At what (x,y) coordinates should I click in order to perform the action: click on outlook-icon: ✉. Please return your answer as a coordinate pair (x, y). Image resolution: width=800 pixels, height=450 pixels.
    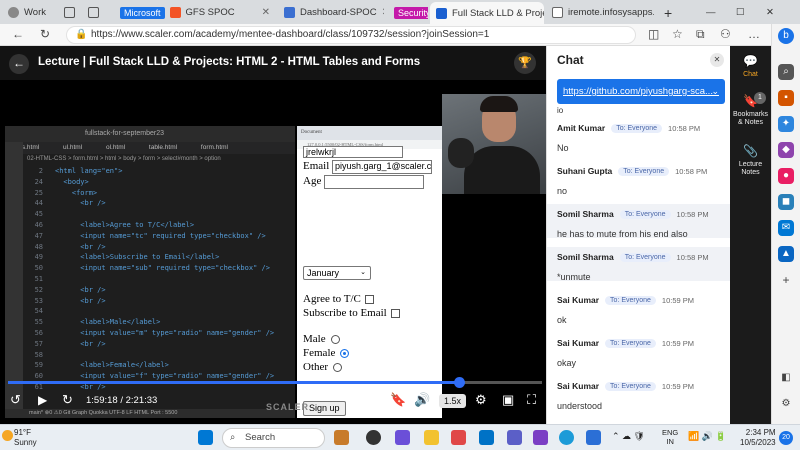
    Looking at the image, I should click on (786, 228).